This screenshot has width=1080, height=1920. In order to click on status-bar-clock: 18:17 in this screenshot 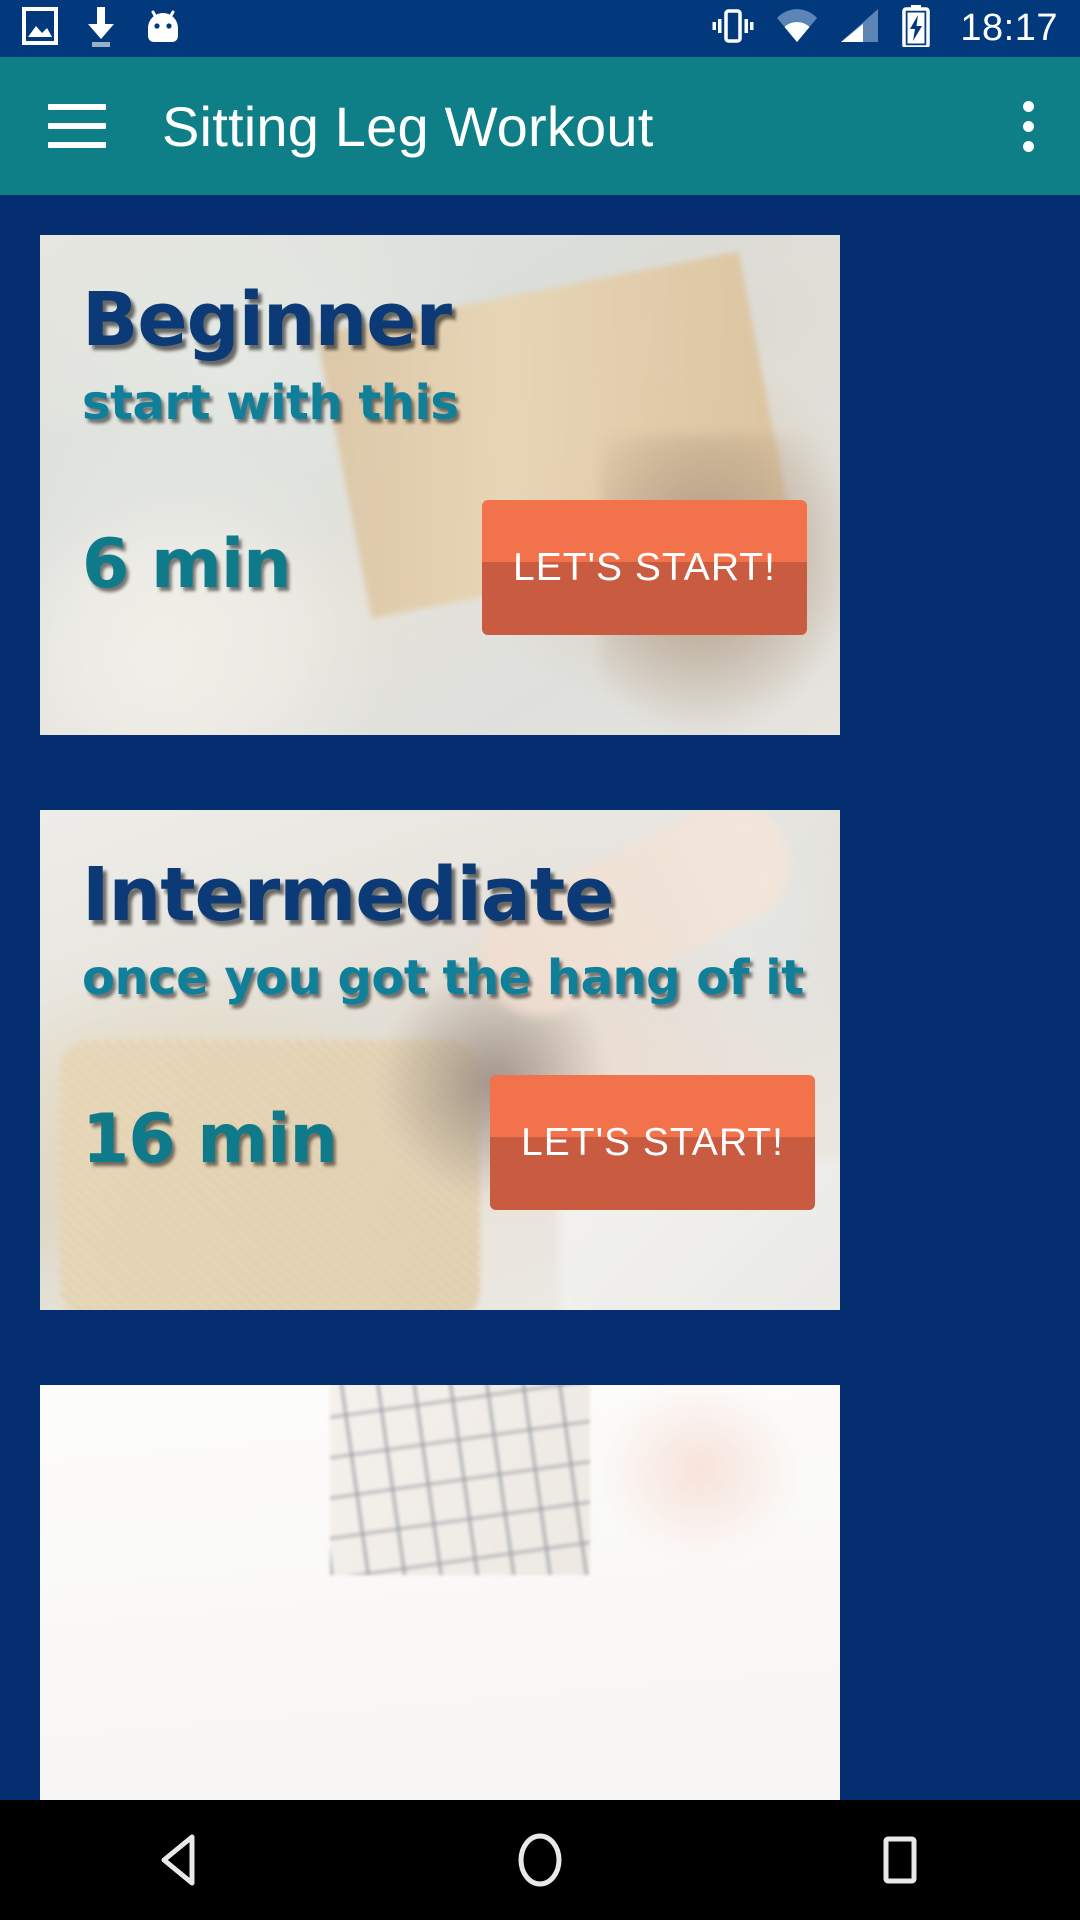, I will do `click(1009, 28)`.